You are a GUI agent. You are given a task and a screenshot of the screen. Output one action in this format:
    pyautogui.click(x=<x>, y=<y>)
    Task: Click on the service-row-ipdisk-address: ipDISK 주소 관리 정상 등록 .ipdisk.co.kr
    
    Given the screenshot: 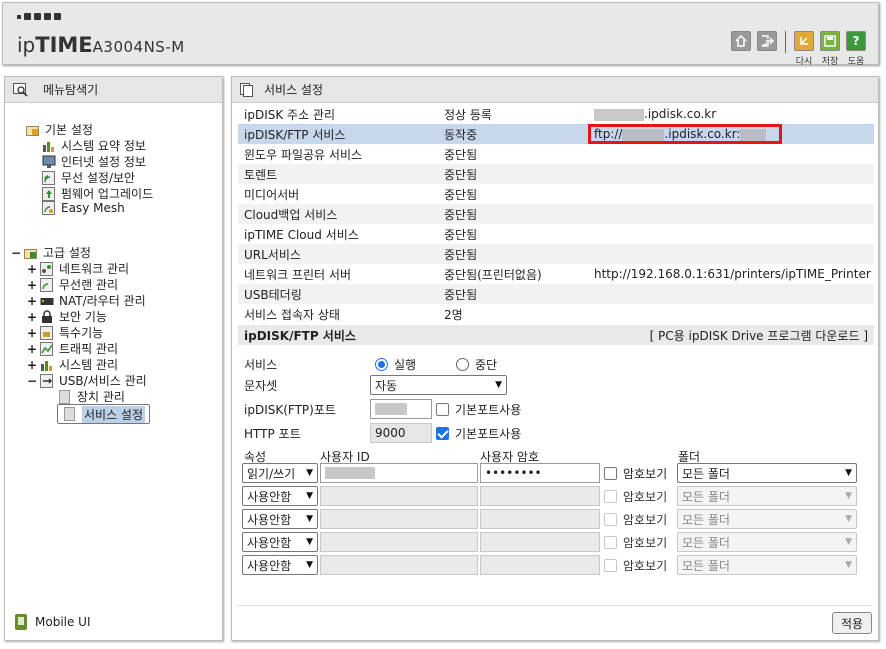 What is the action you would take?
    pyautogui.click(x=556, y=114)
    